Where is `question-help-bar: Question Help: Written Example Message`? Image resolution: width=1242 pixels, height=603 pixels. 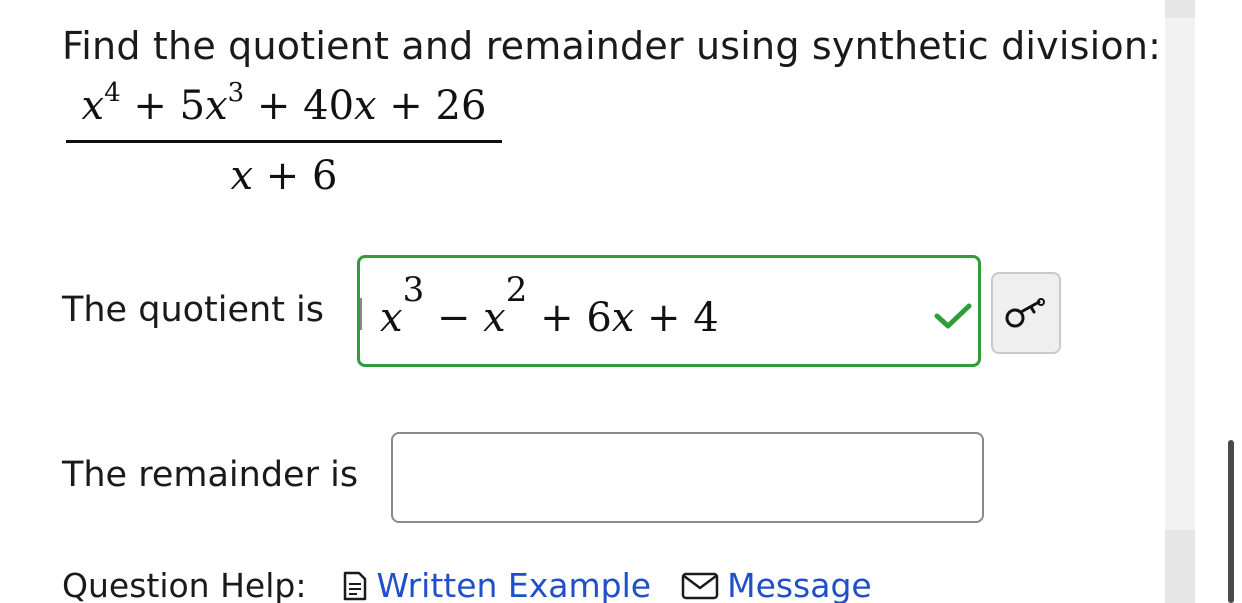 question-help-bar: Question Help: Written Example Message is located at coordinates (482, 584).